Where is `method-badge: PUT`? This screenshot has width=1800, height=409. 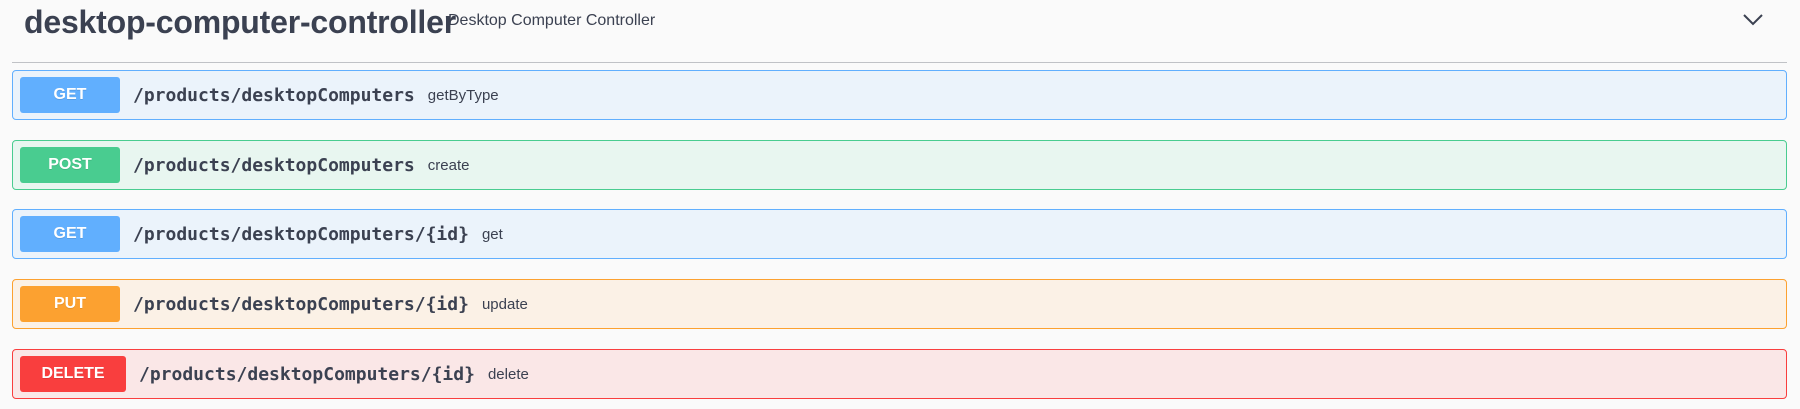 method-badge: PUT is located at coordinates (70, 304).